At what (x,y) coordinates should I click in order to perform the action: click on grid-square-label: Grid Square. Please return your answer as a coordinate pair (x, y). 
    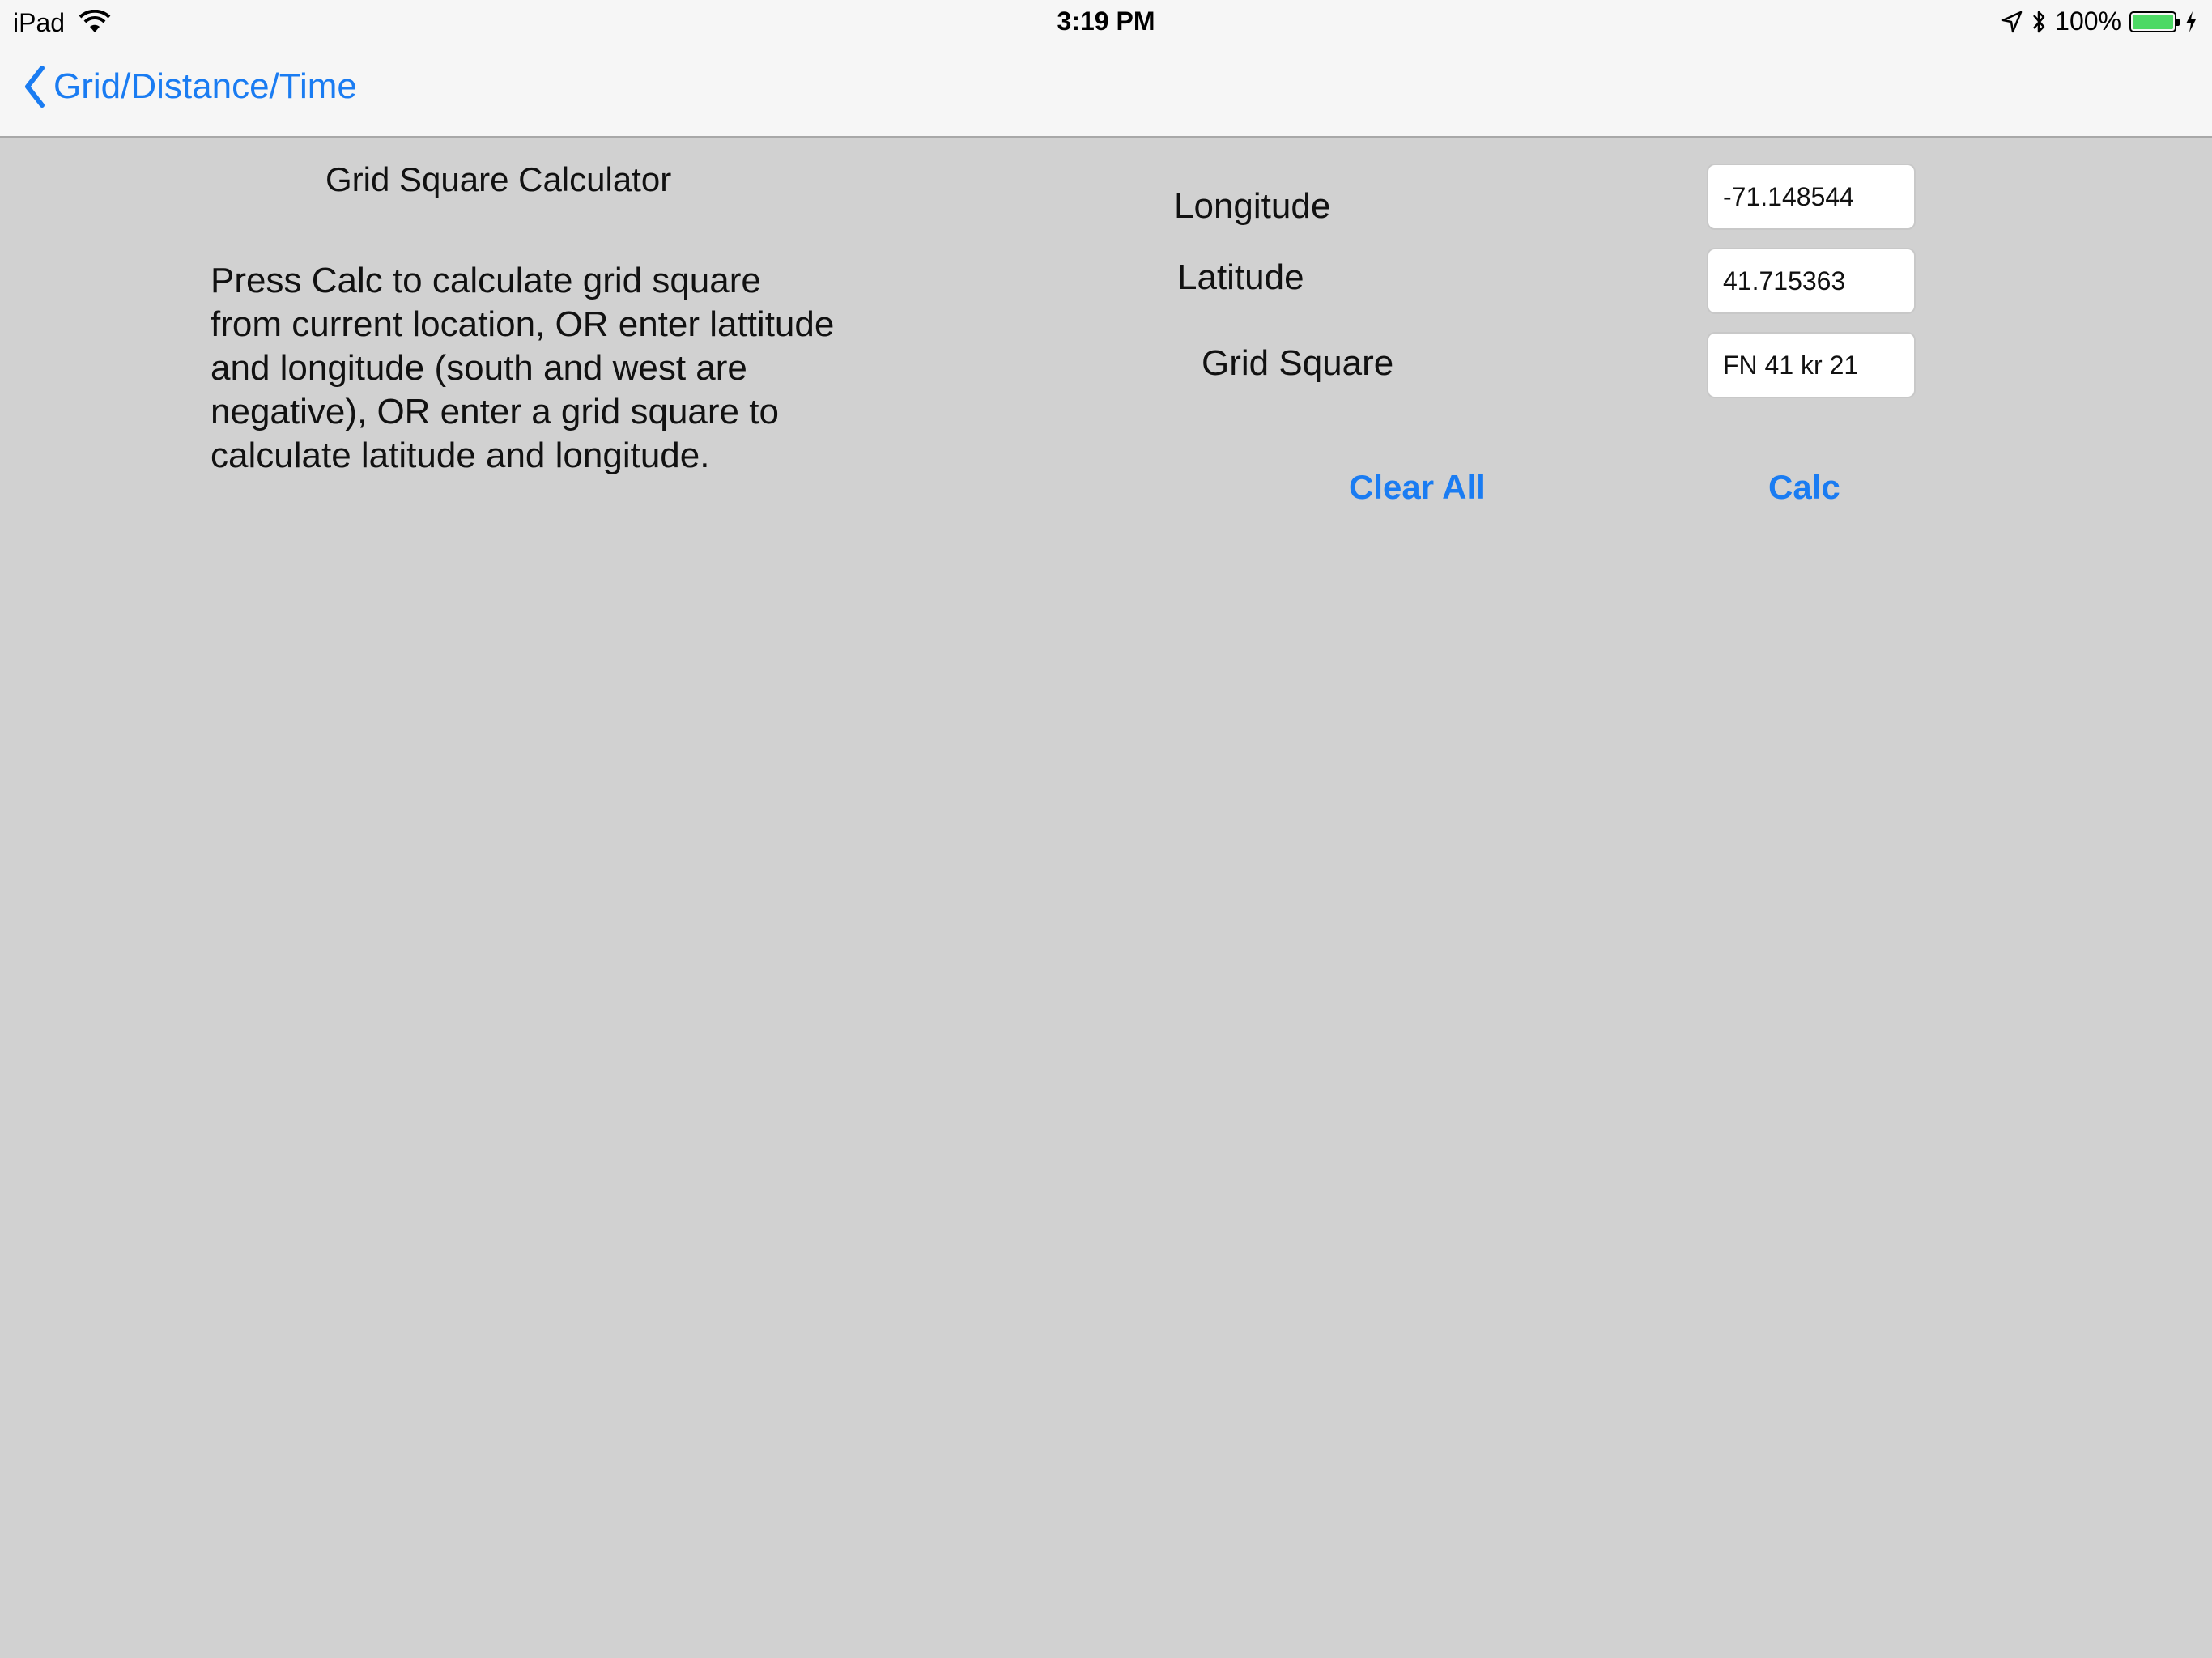
    Looking at the image, I should click on (1298, 363).